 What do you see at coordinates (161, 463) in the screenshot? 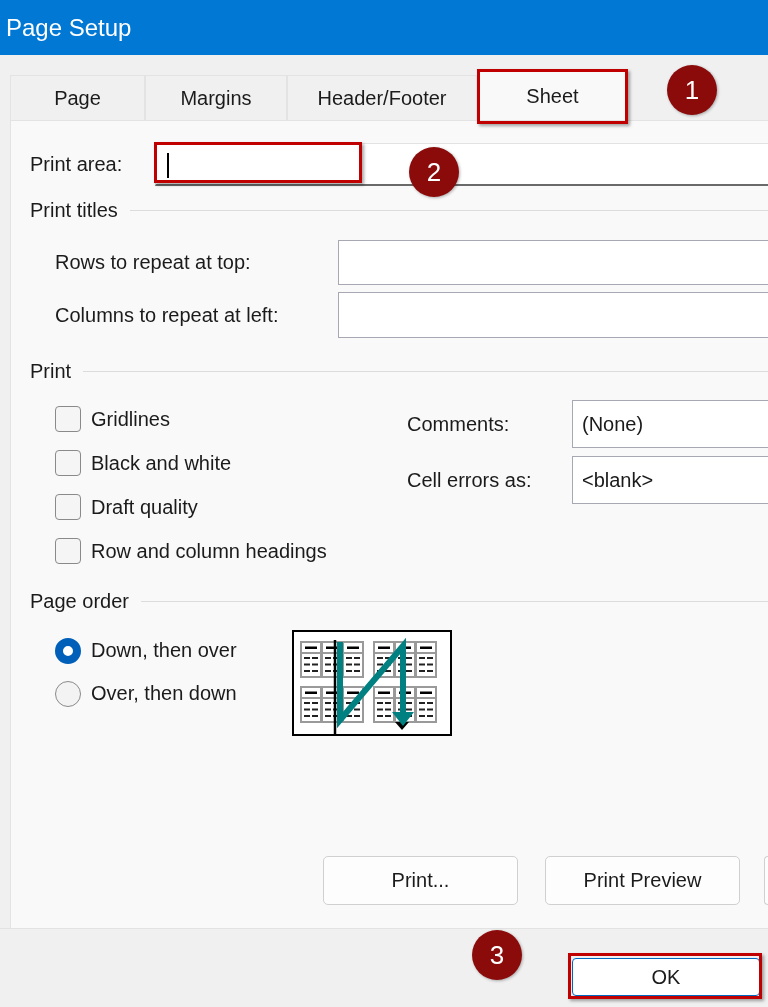
I see `checkbox-label: Black and white` at bounding box center [161, 463].